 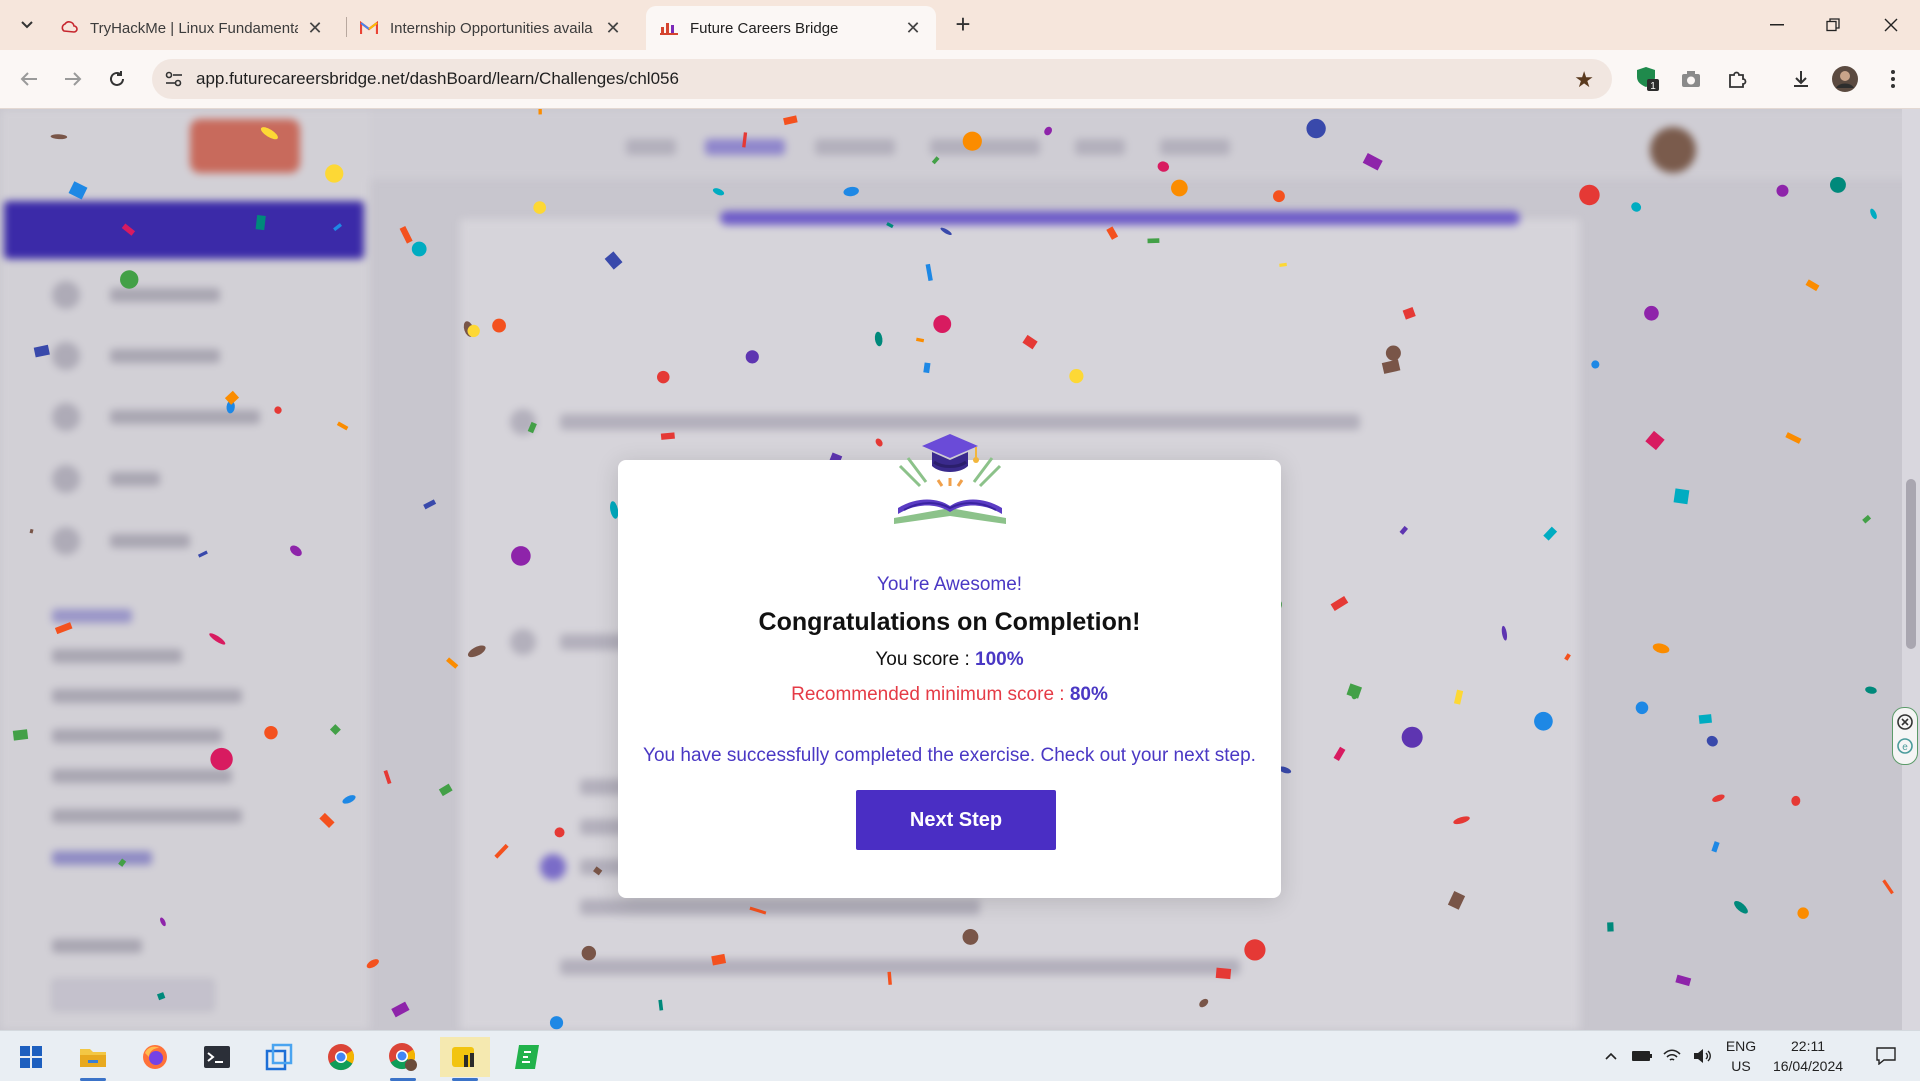 What do you see at coordinates (1702, 1056) in the screenshot?
I see `volume-control` at bounding box center [1702, 1056].